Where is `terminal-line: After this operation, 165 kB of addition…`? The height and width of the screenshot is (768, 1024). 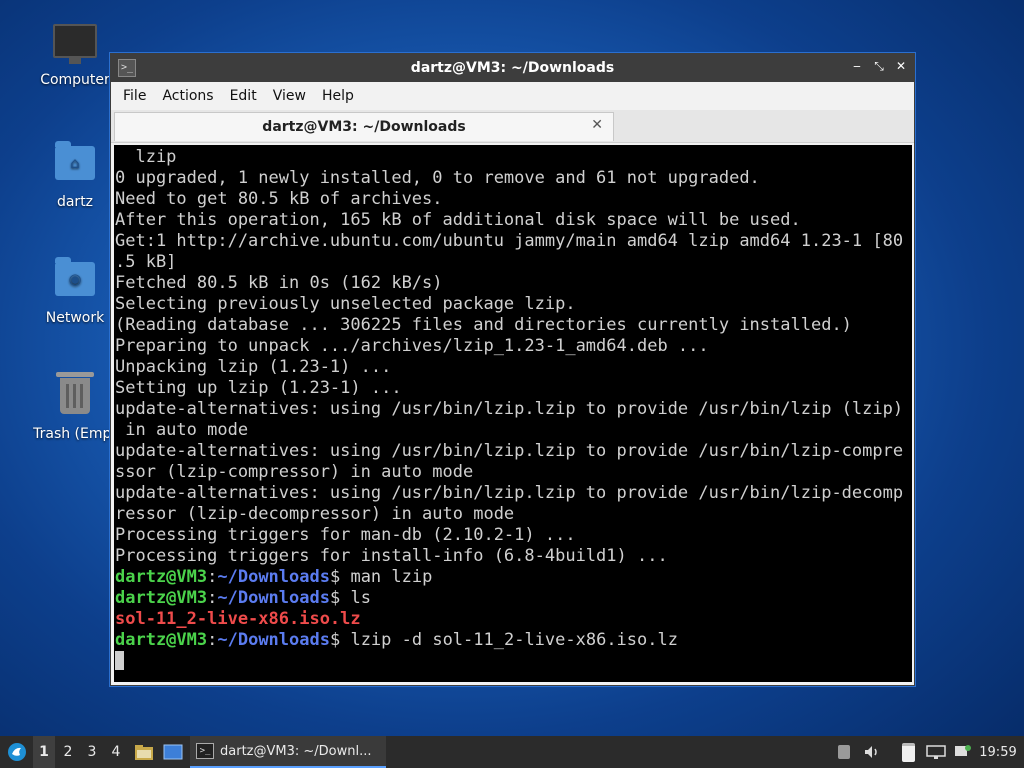
terminal-line: After this operation, 165 kB of addition… is located at coordinates (458, 220).